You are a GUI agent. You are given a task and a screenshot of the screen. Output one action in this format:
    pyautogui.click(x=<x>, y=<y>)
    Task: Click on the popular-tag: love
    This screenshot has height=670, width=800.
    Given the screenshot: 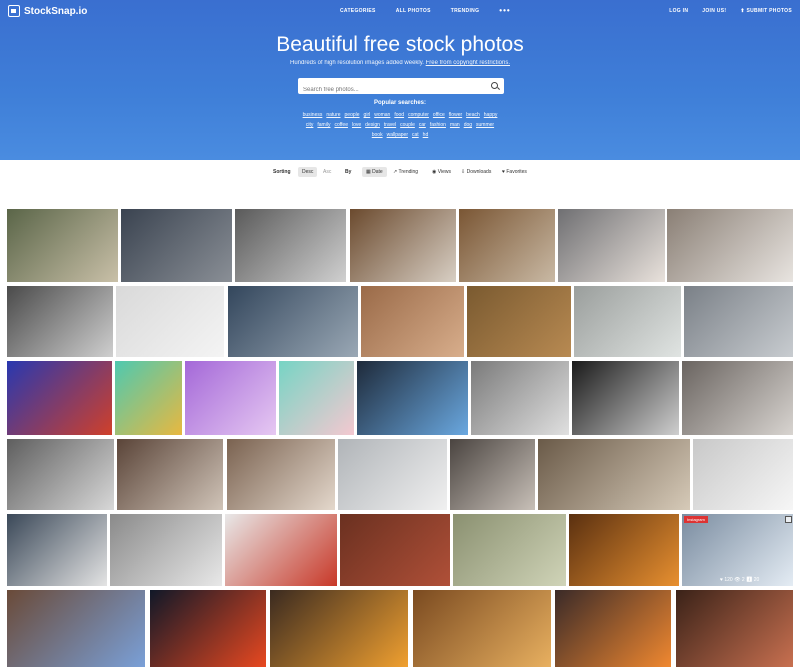 What is the action you would take?
    pyautogui.click(x=356, y=125)
    